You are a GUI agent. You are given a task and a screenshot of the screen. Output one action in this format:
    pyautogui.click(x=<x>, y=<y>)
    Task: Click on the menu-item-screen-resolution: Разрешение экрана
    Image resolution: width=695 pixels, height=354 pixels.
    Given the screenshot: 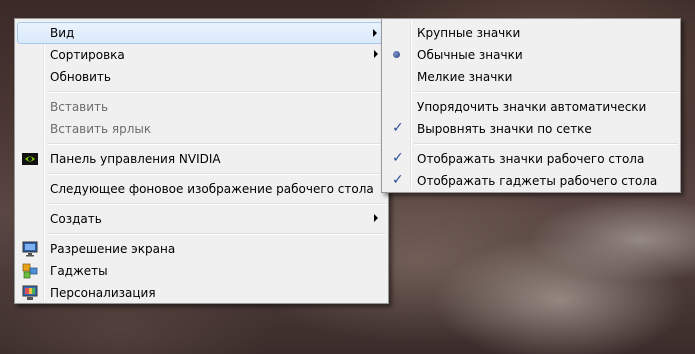 What is the action you would take?
    pyautogui.click(x=201, y=249)
    